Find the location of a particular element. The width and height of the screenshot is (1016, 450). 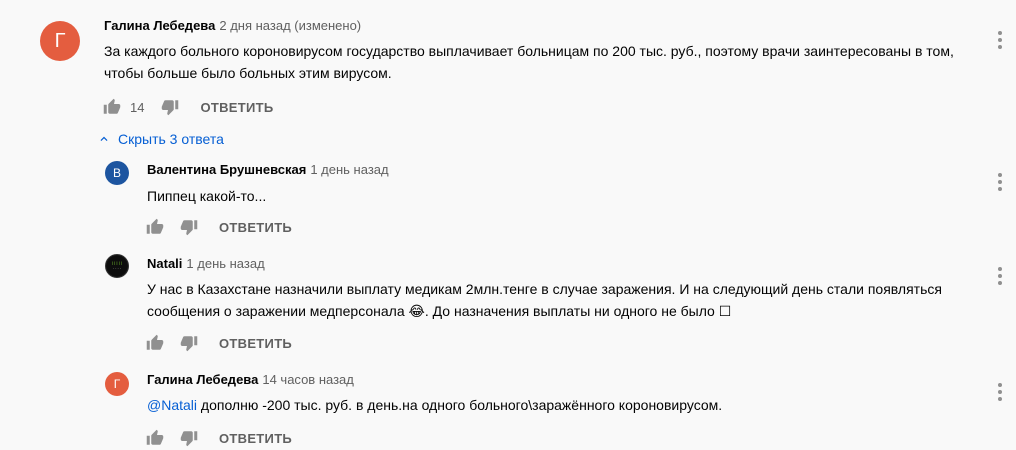

like-count: 14 is located at coordinates (137, 107).